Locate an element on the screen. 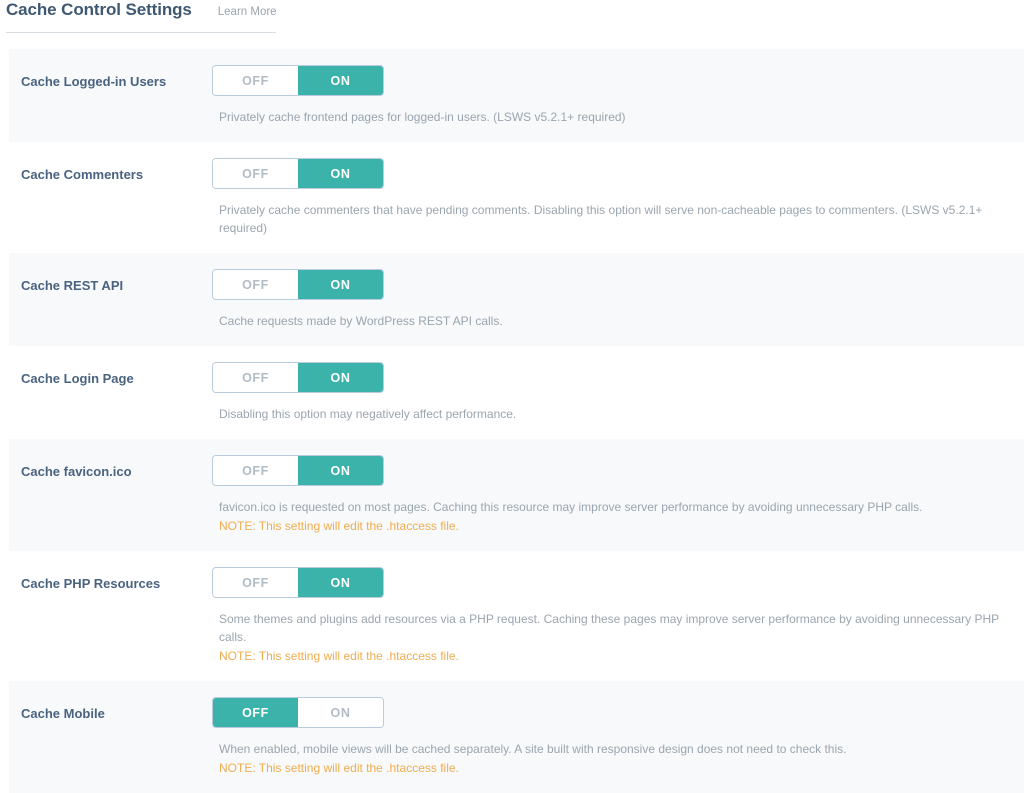  setting-label: Cache REST API is located at coordinates (72, 285).